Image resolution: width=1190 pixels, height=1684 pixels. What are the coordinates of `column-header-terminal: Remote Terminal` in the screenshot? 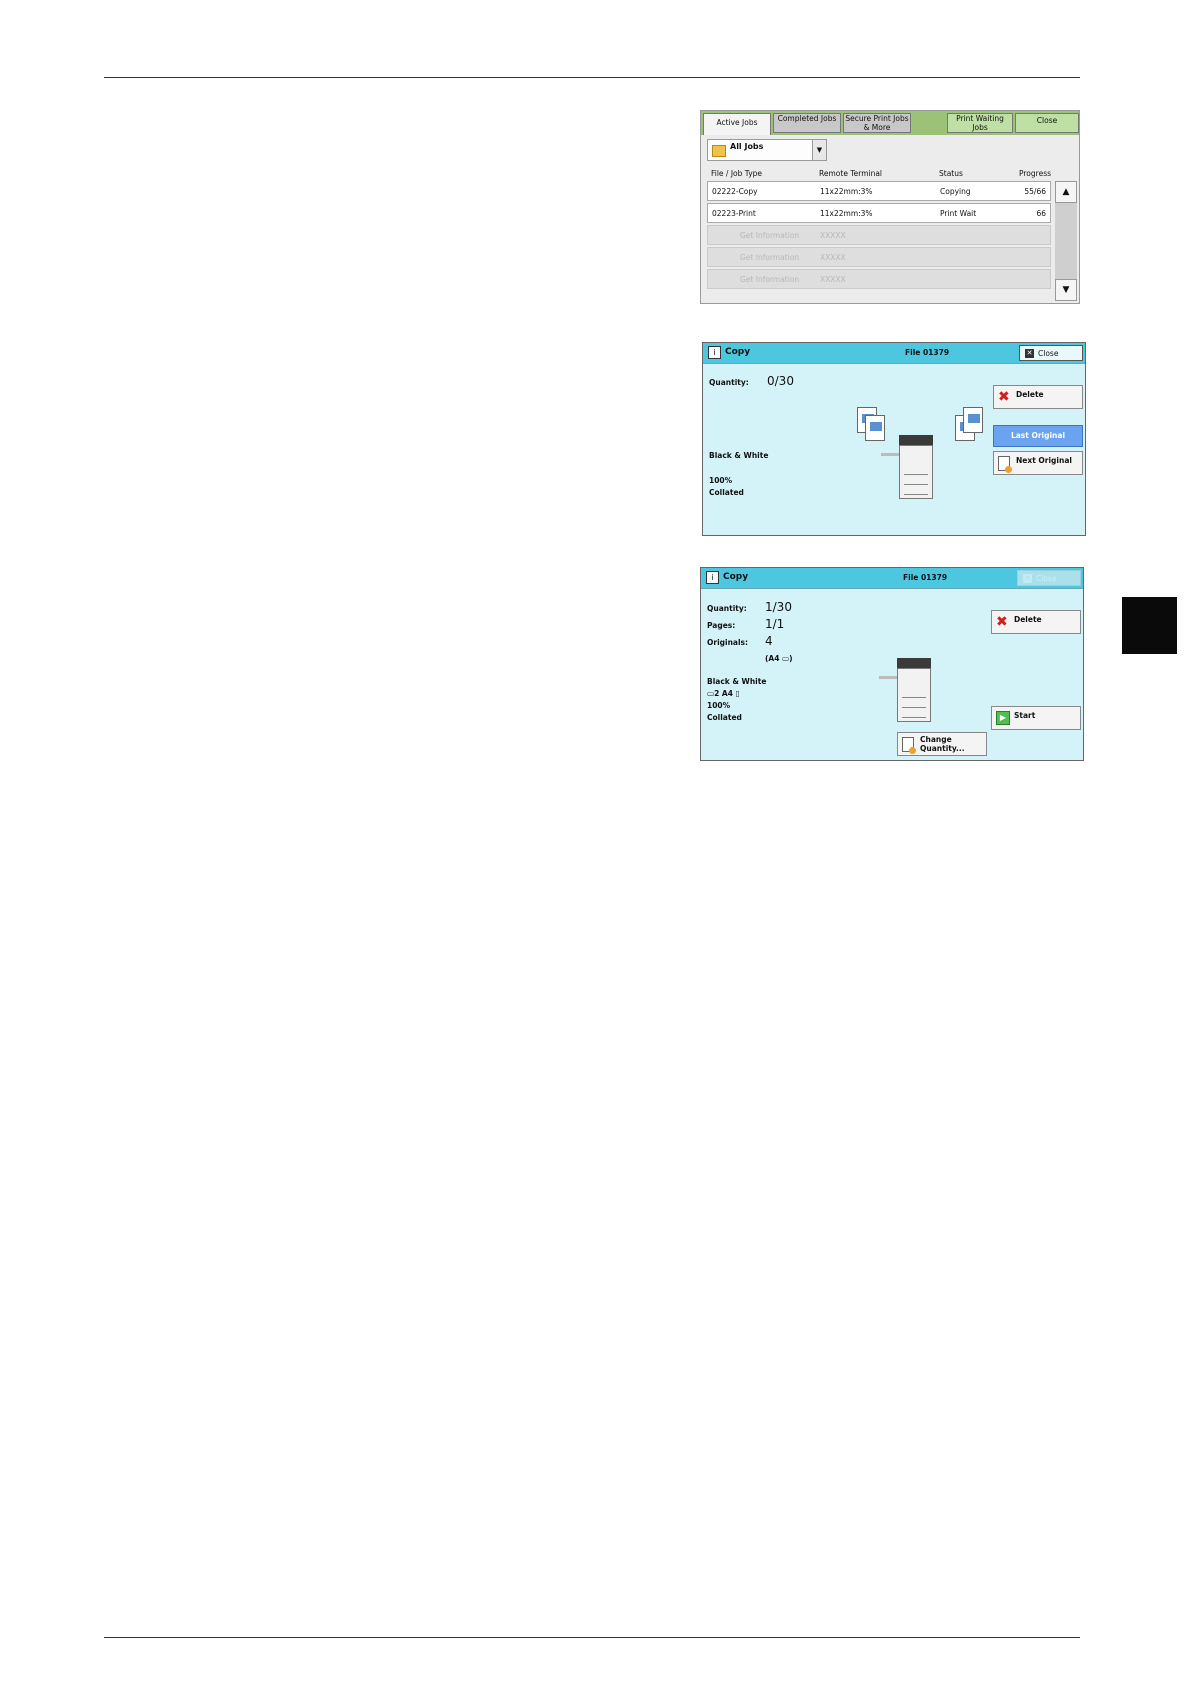 It's located at (851, 173).